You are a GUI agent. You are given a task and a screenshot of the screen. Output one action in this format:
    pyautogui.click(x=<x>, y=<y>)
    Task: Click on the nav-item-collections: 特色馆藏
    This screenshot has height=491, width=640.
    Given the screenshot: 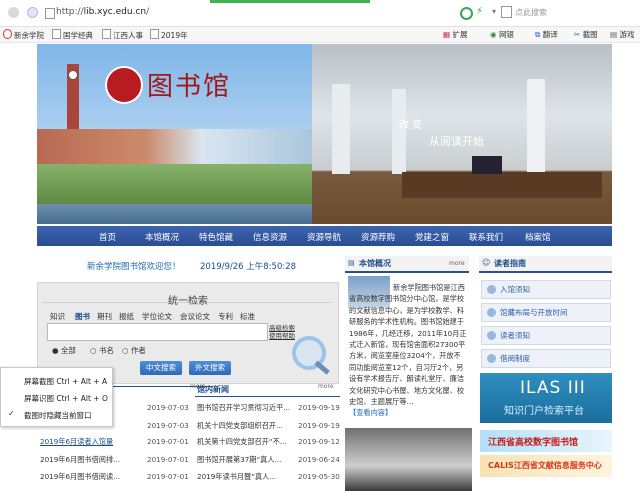 What is the action you would take?
    pyautogui.click(x=216, y=237)
    